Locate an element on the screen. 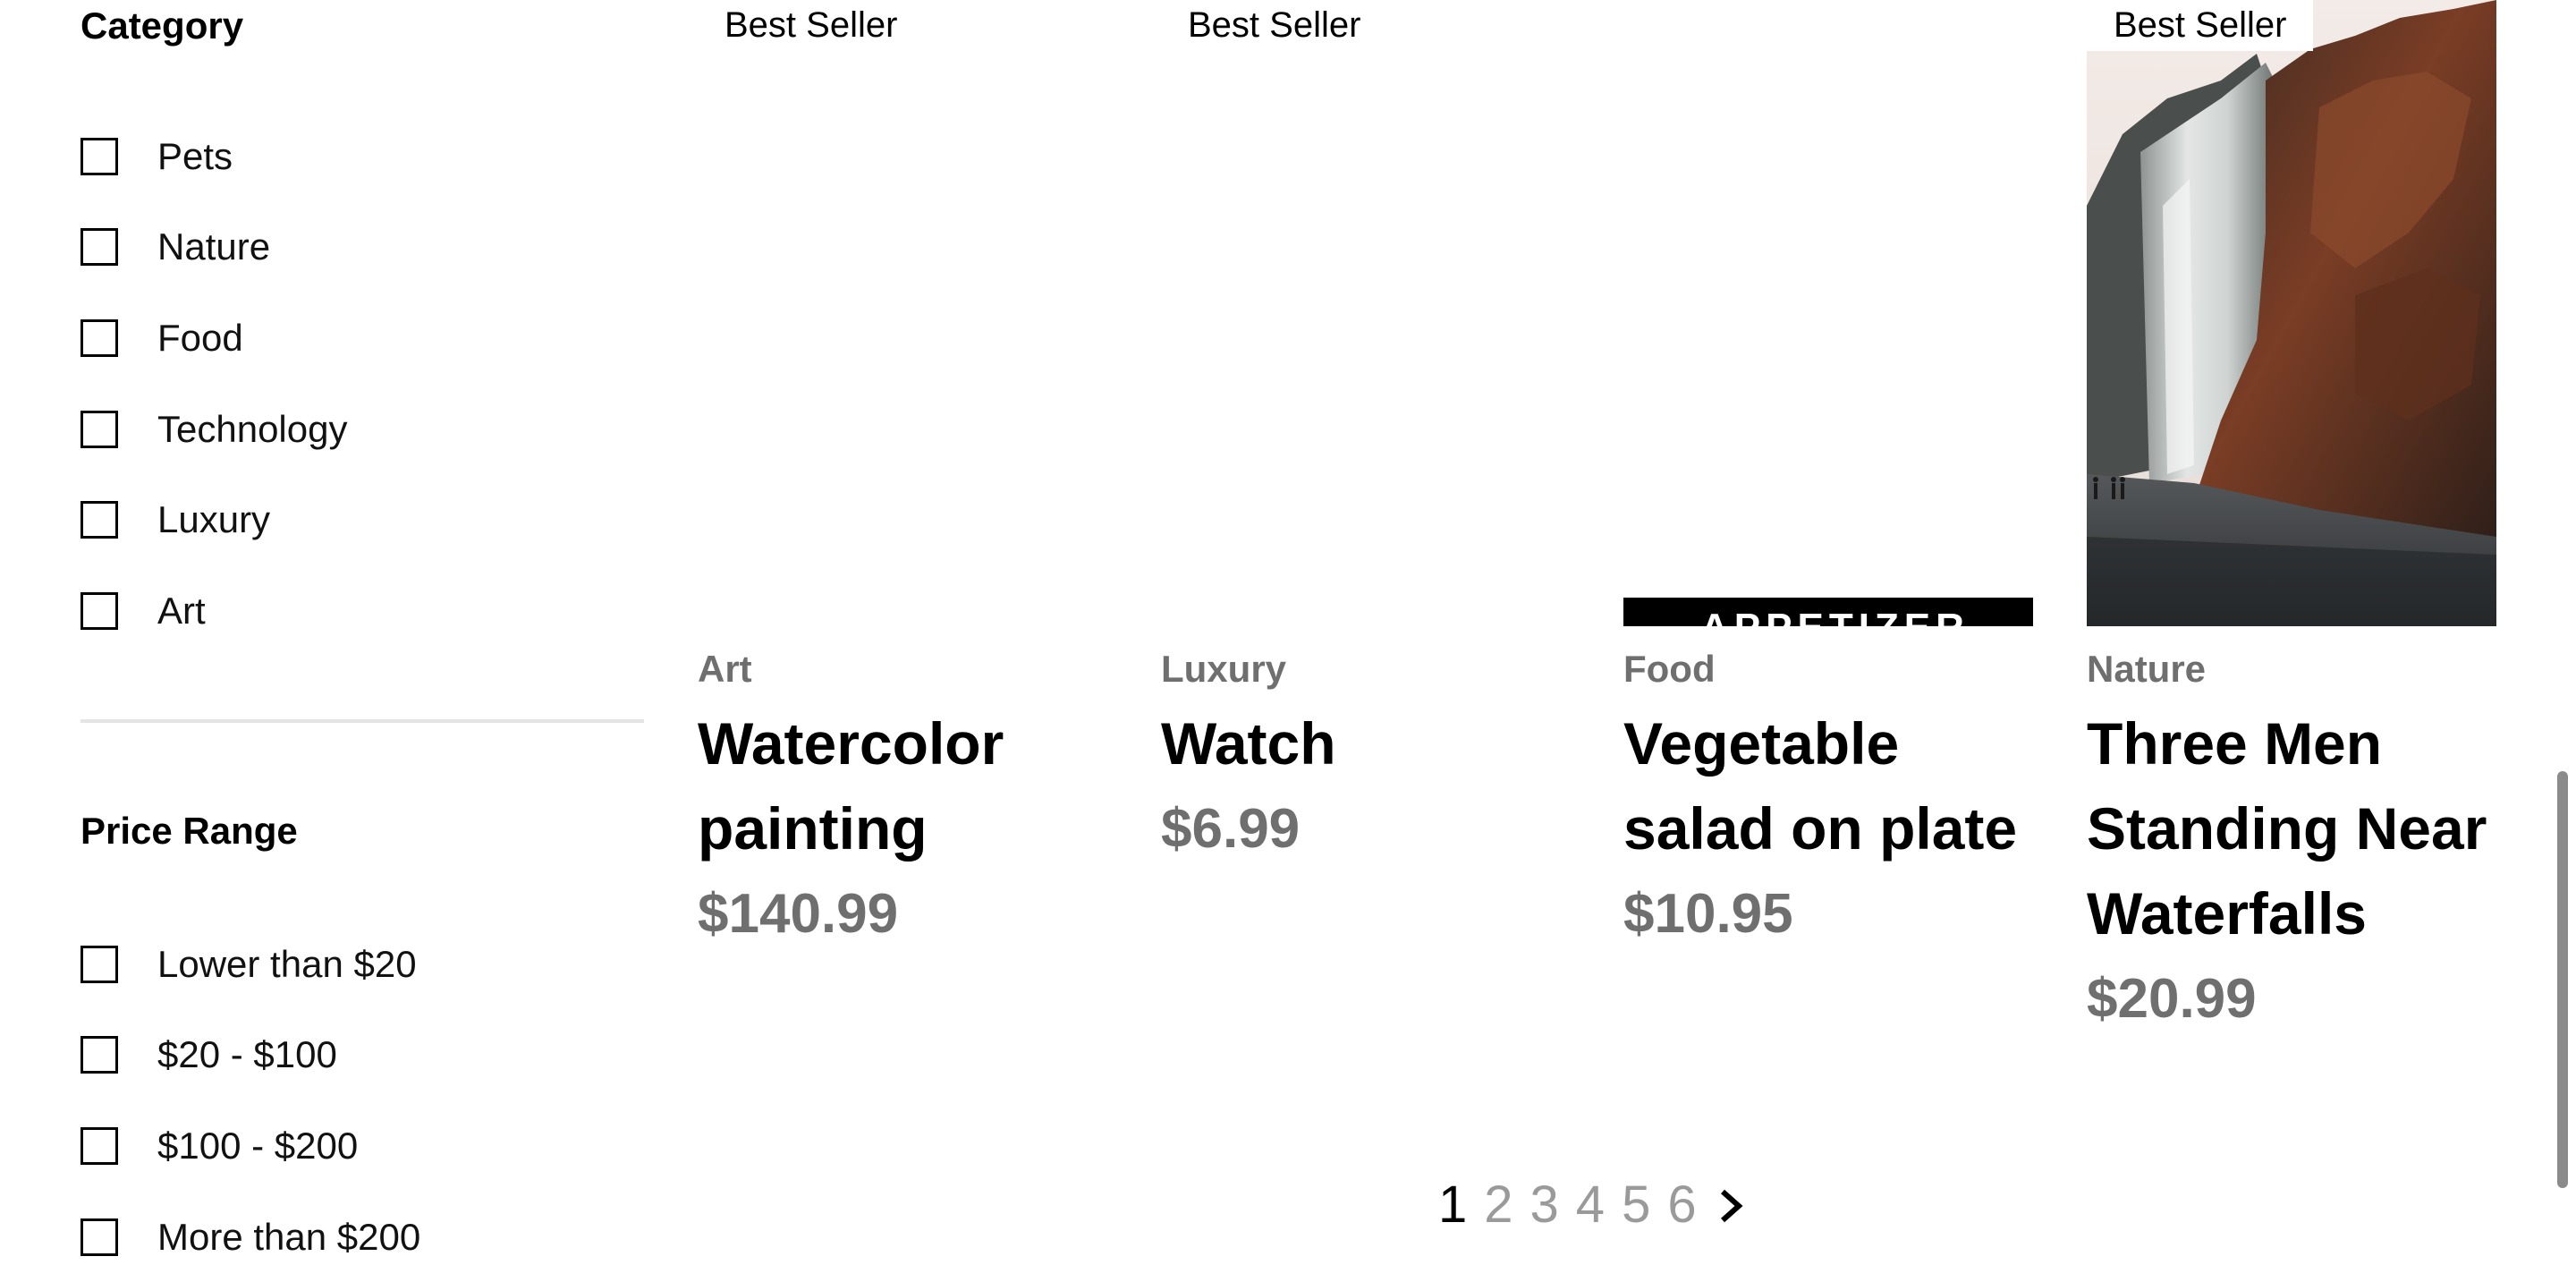 The width and height of the screenshot is (2576, 1282). page-link-4: 4 is located at coordinates (1590, 1205).